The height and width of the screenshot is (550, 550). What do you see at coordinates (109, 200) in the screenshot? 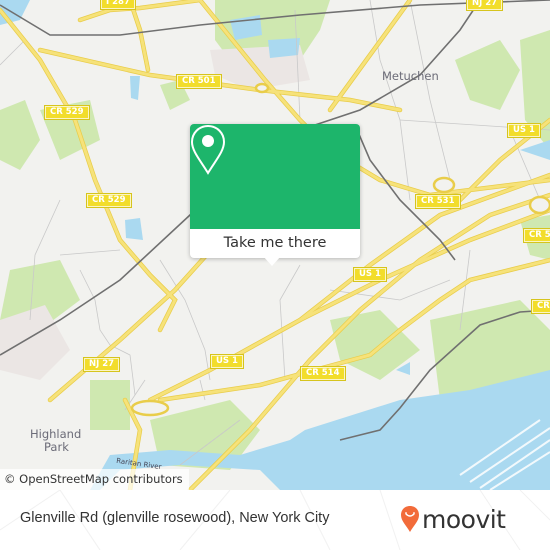
I see `road-shield-cr529-south: CR 529` at bounding box center [109, 200].